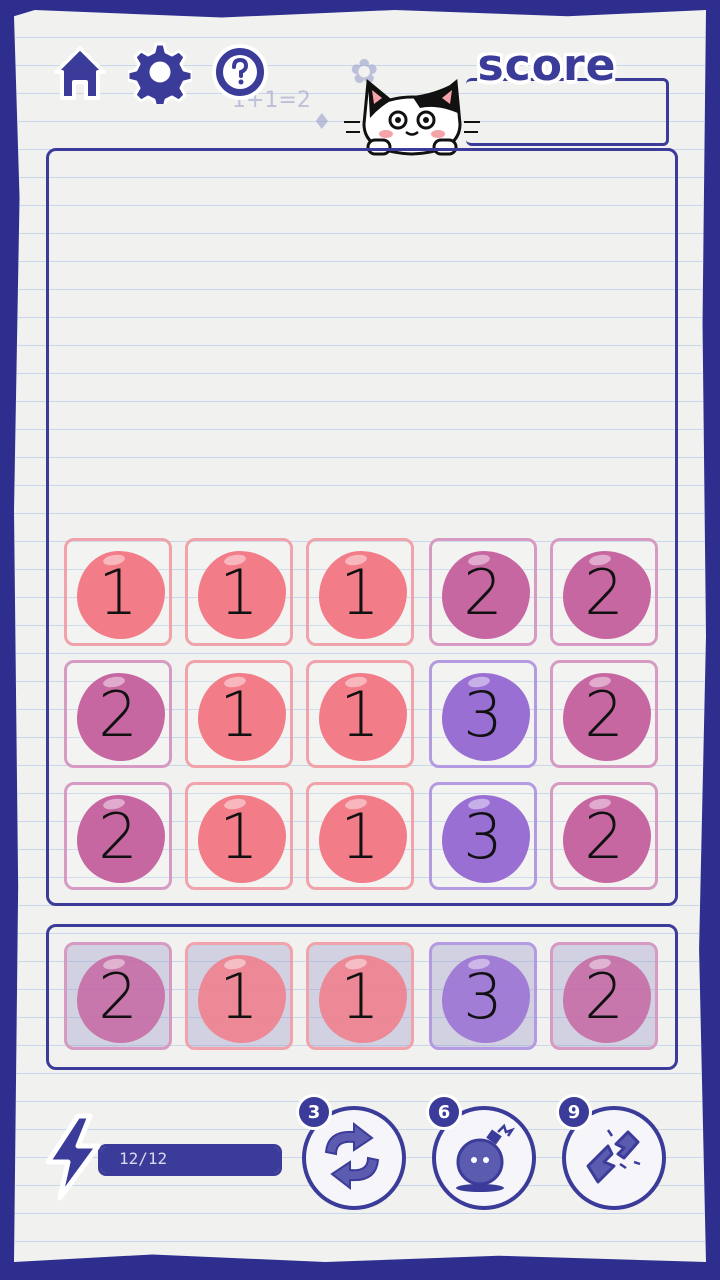 The height and width of the screenshot is (1280, 720). I want to click on question-icon, so click(240, 72).